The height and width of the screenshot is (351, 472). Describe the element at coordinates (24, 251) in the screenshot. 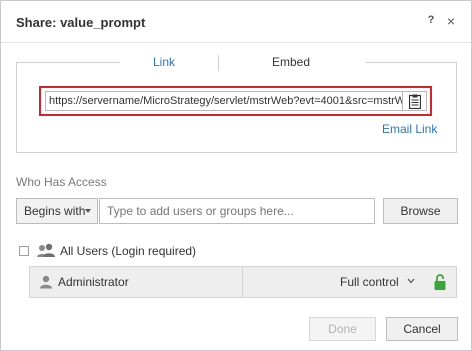

I see `all-users-checkbox` at that location.